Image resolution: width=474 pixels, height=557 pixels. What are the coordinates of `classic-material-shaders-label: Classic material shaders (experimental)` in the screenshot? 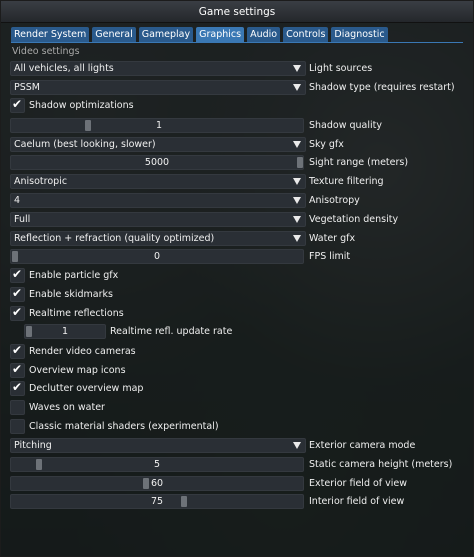 It's located at (124, 426).